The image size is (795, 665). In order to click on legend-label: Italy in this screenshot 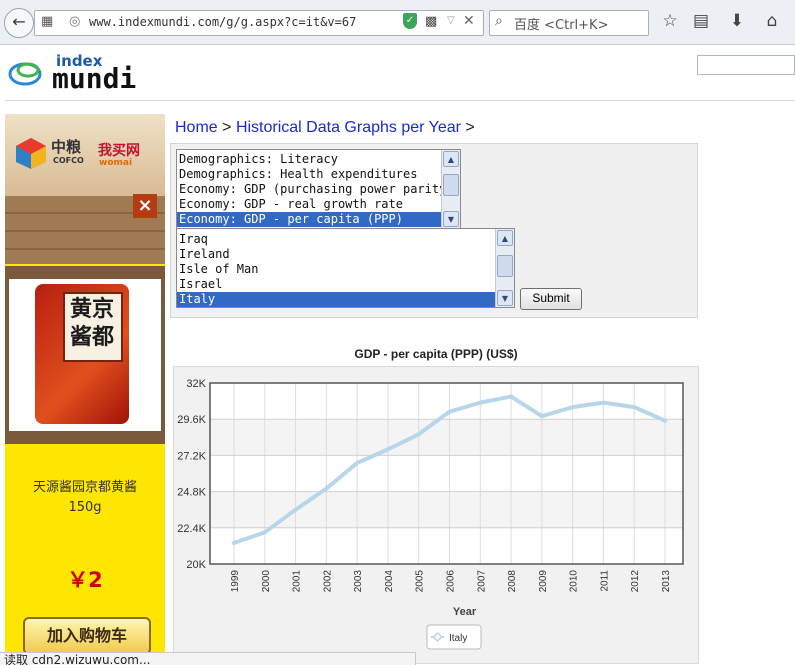, I will do `click(458, 638)`.